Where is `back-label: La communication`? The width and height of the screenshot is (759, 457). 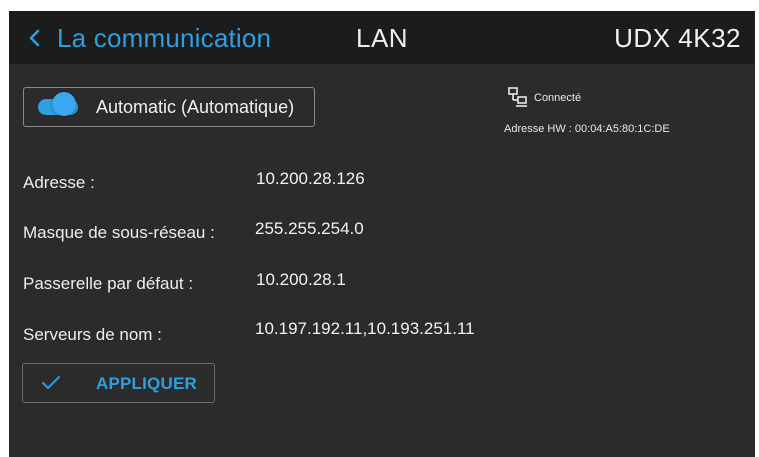
back-label: La communication is located at coordinates (164, 37).